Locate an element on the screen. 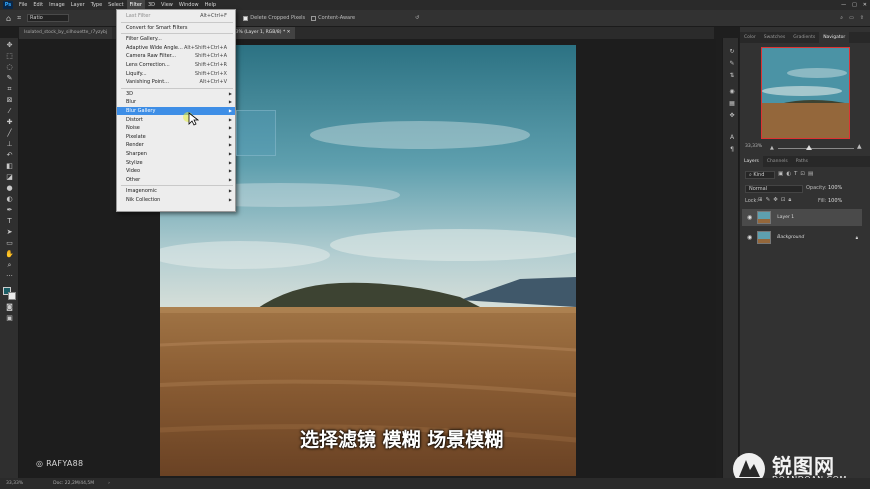 The height and width of the screenshot is (489, 870). content-aware-checkbox: Content-Aware is located at coordinates (333, 18).